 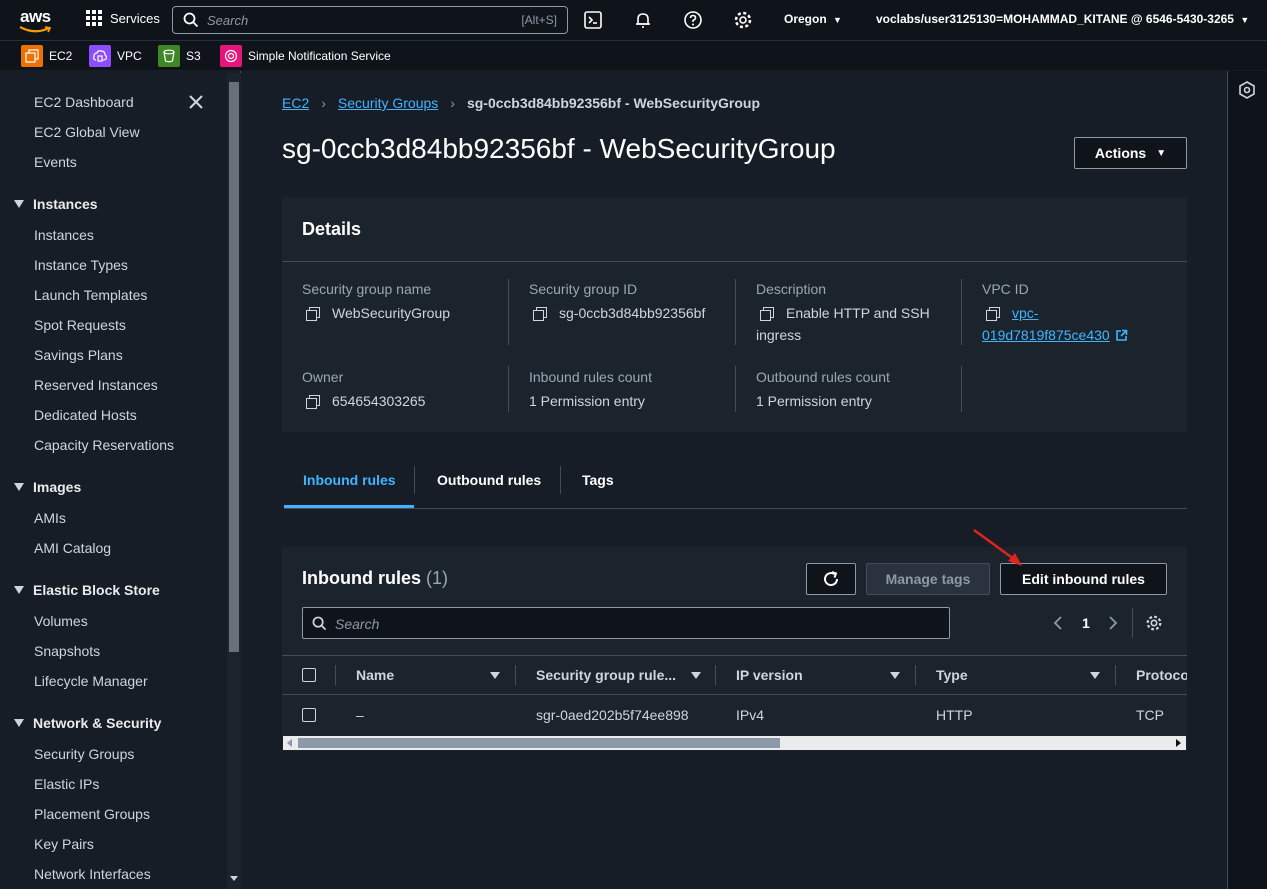 I want to click on s3-service-icon, so click(x=169, y=56).